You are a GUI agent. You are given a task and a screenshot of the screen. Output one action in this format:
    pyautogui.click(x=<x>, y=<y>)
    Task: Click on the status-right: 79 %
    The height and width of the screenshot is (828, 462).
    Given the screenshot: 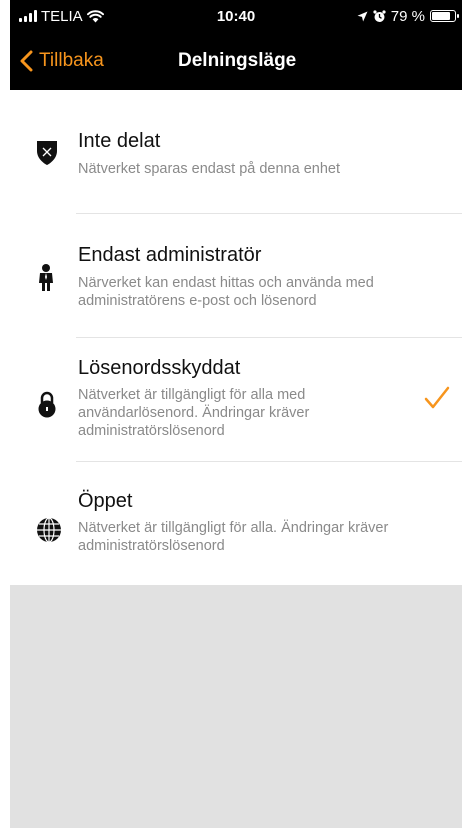 What is the action you would take?
    pyautogui.click(x=408, y=16)
    